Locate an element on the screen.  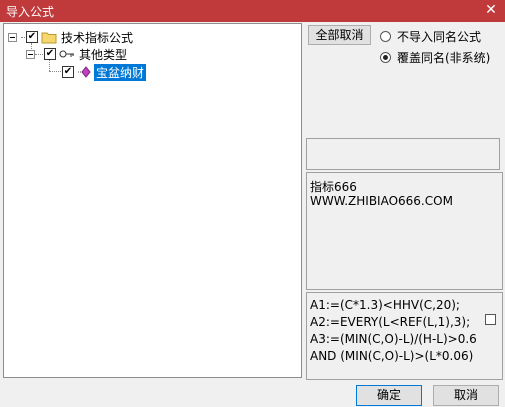
cancel-button: 取消 is located at coordinates (466, 395).